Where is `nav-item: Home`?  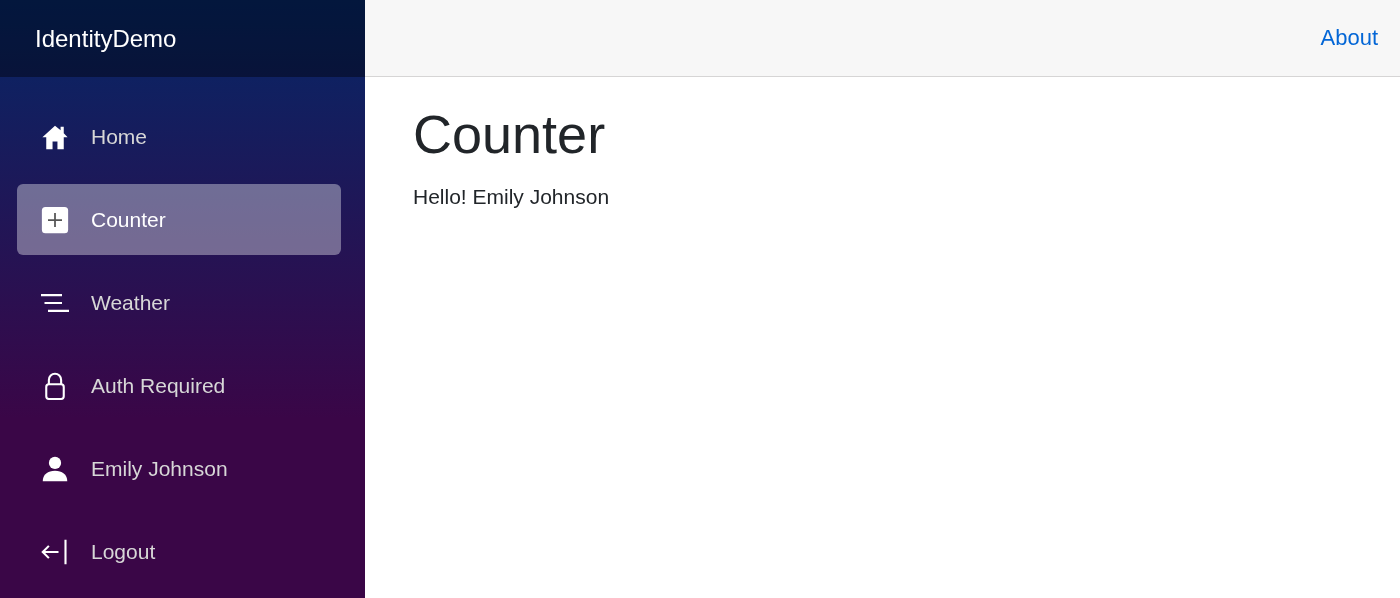 nav-item: Home is located at coordinates (179, 136).